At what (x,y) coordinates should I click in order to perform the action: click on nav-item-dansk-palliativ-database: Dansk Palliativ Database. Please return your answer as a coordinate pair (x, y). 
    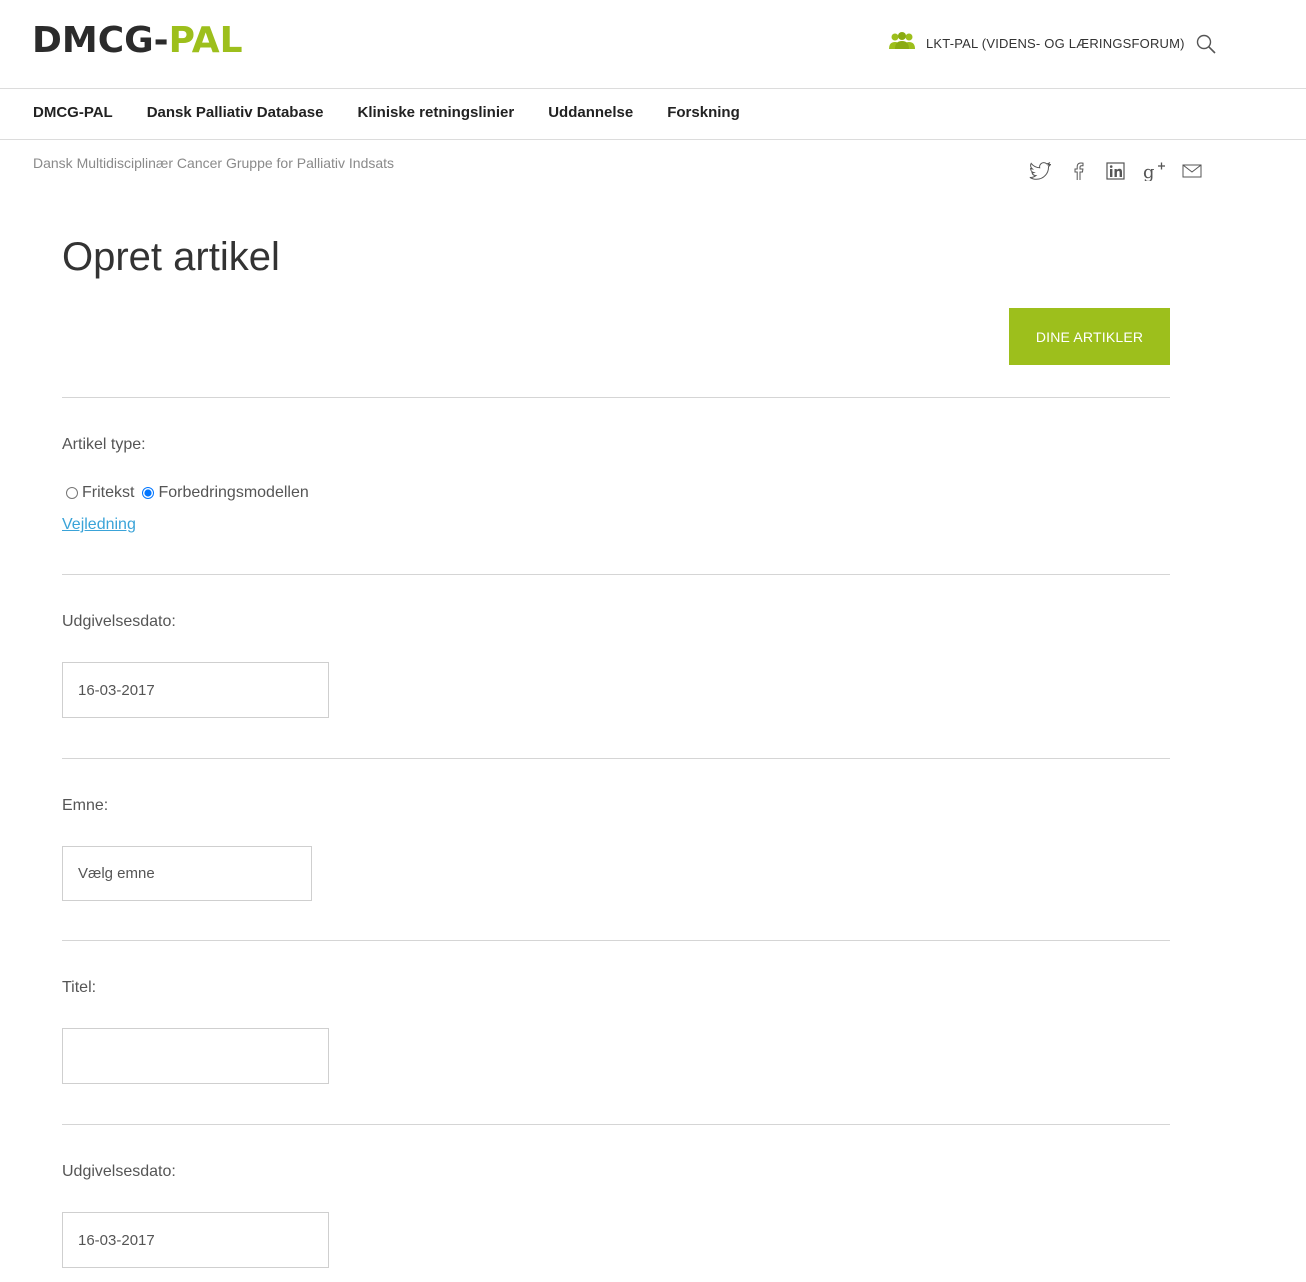
    Looking at the image, I should click on (235, 112).